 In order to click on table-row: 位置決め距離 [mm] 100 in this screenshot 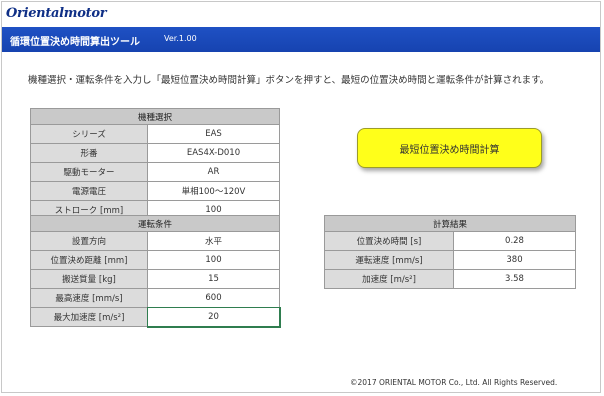, I will do `click(155, 260)`.